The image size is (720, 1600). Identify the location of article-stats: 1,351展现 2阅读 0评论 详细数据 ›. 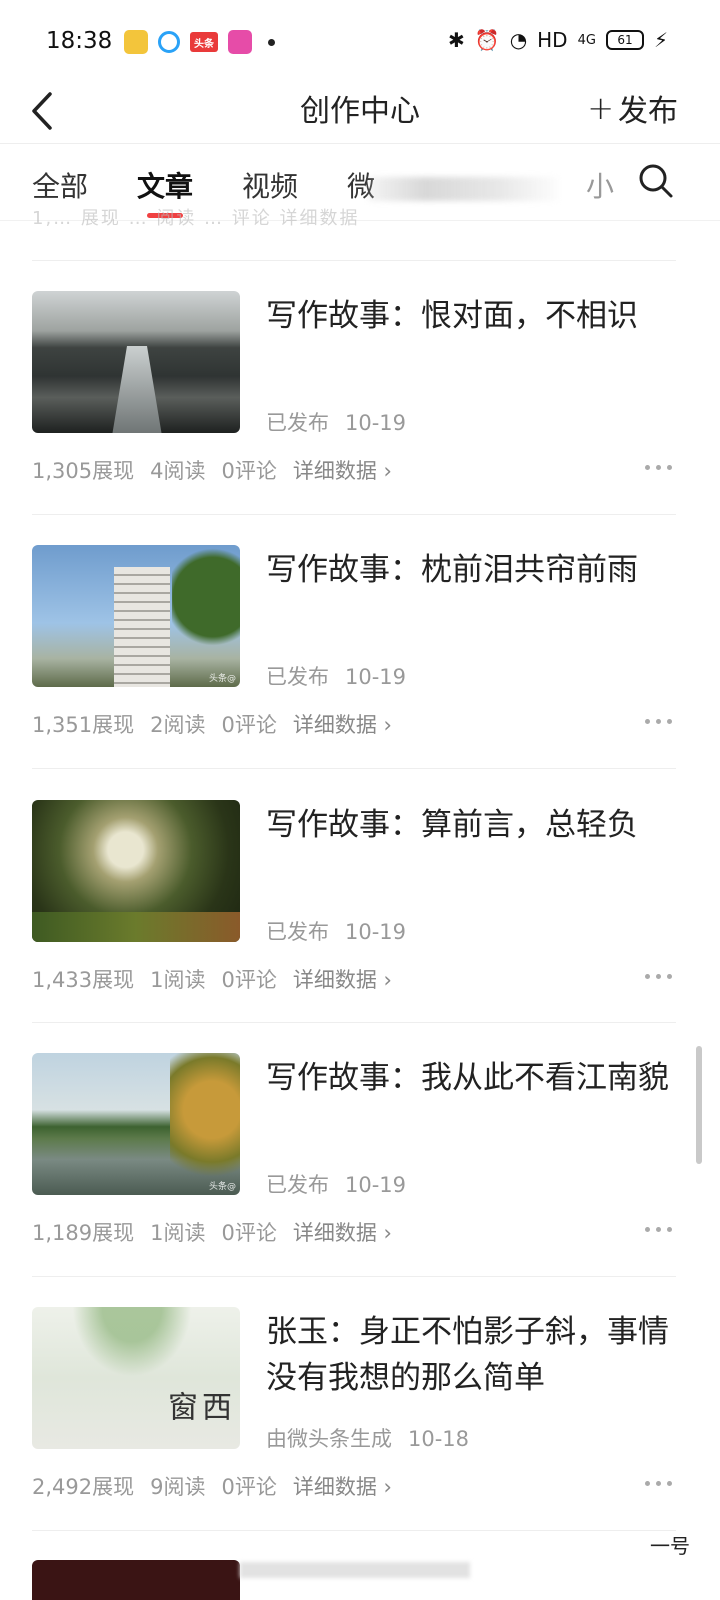
(212, 724).